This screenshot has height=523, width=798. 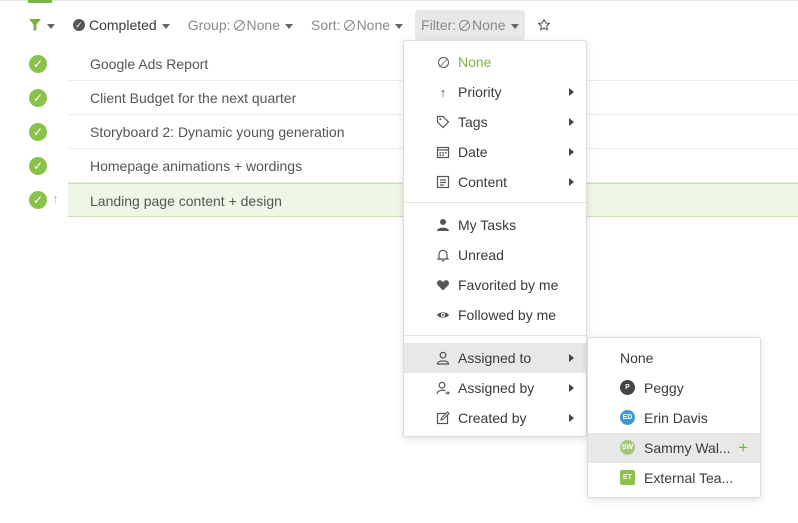 I want to click on calendar-icon, so click(x=443, y=152).